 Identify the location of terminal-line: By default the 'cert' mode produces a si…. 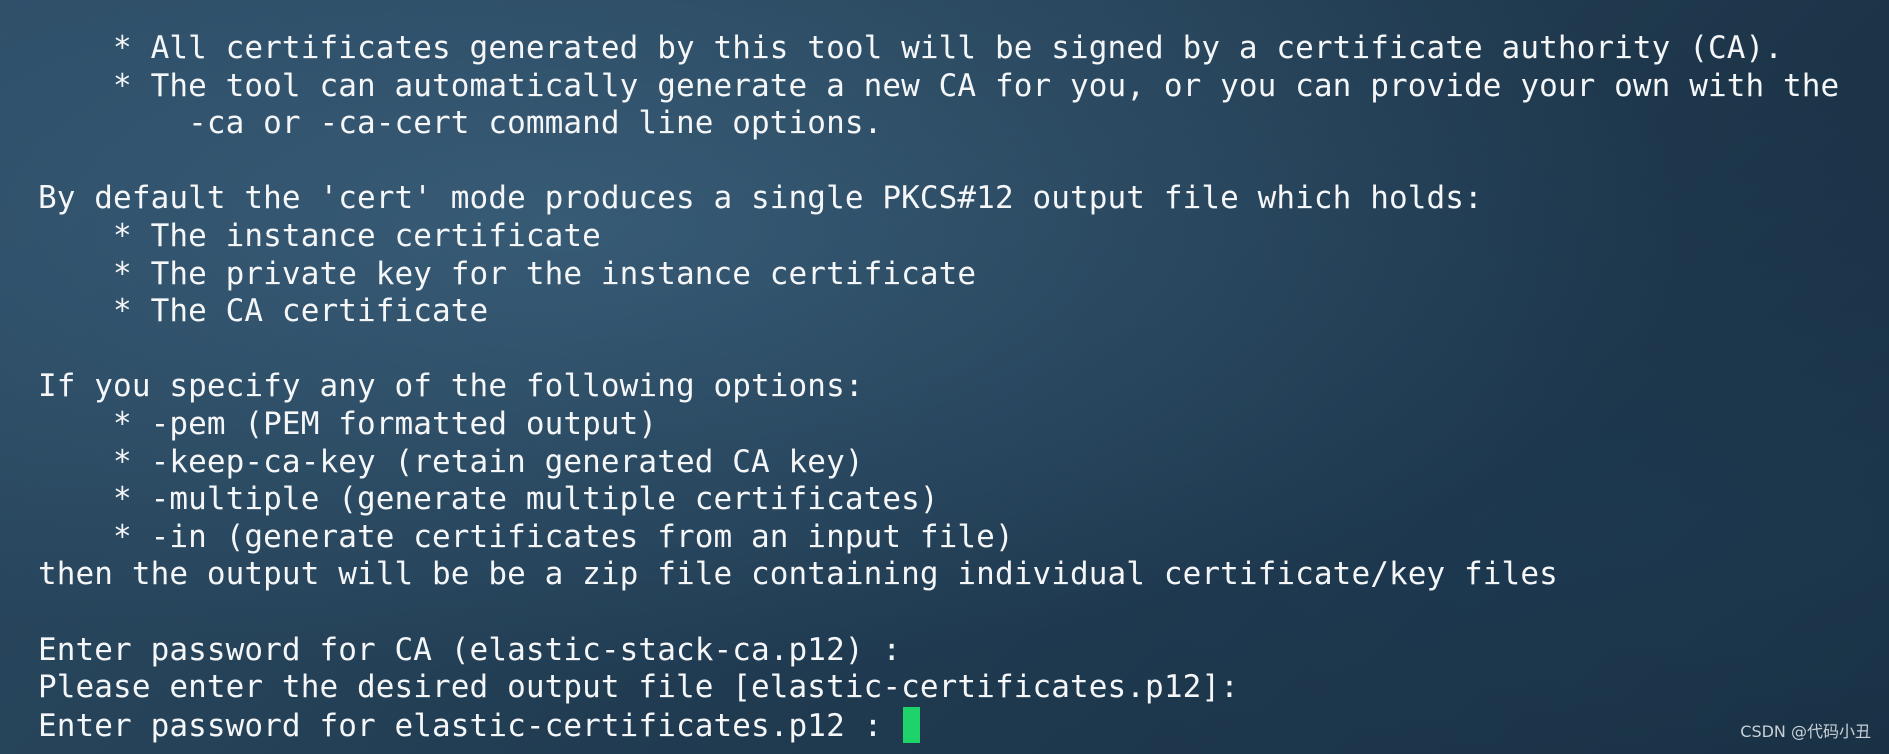
(760, 198).